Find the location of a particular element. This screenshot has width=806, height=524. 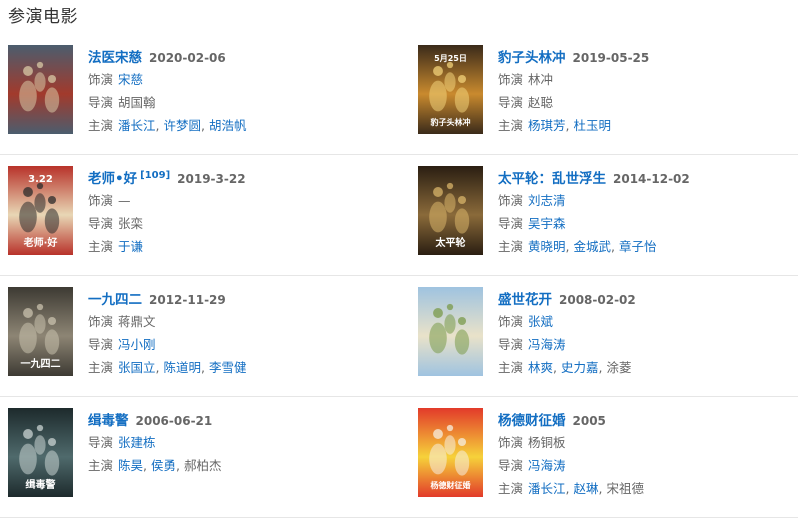

person-link: 金城武 is located at coordinates (592, 246).